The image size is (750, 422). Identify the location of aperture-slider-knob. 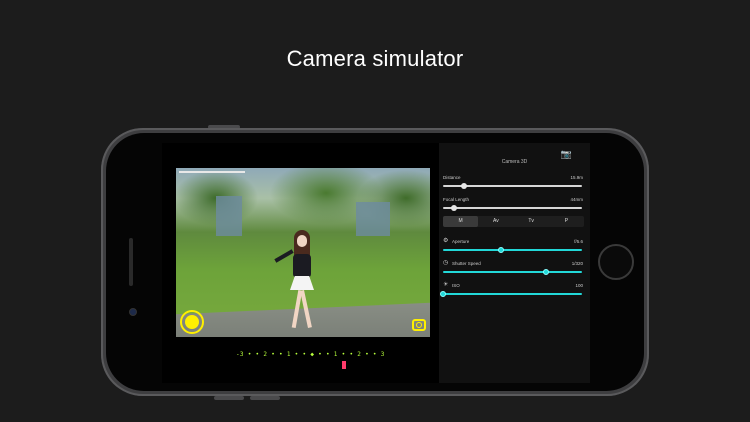
(501, 250).